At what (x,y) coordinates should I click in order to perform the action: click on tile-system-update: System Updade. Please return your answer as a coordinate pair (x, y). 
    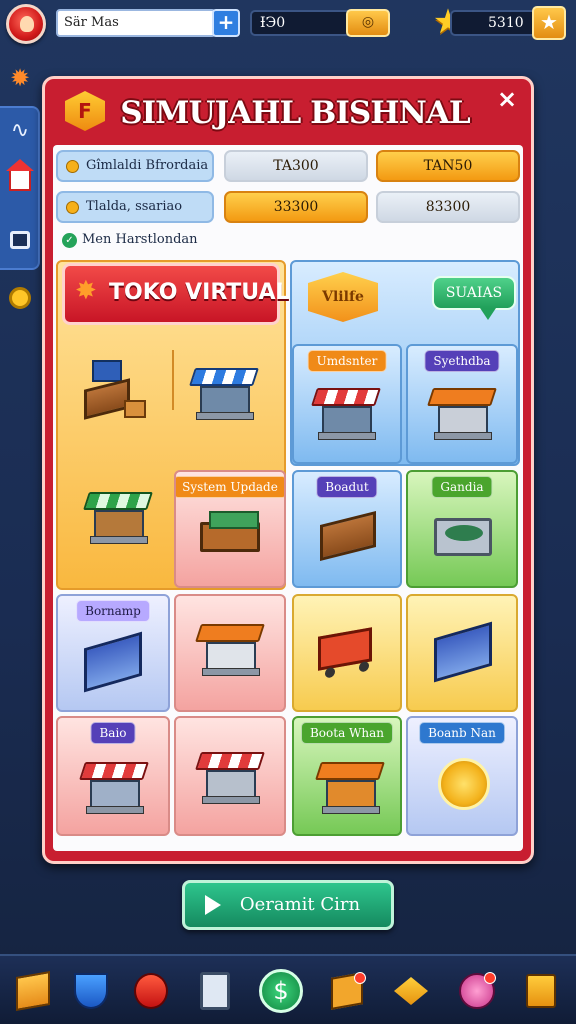
    Looking at the image, I should click on (230, 529).